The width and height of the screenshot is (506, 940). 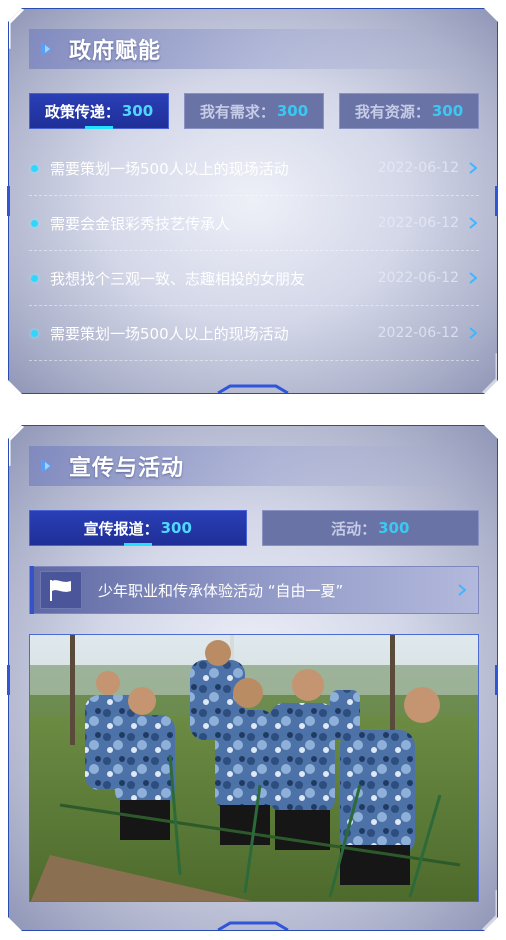 I want to click on panel-header: 宣传与活动, so click(x=252, y=466).